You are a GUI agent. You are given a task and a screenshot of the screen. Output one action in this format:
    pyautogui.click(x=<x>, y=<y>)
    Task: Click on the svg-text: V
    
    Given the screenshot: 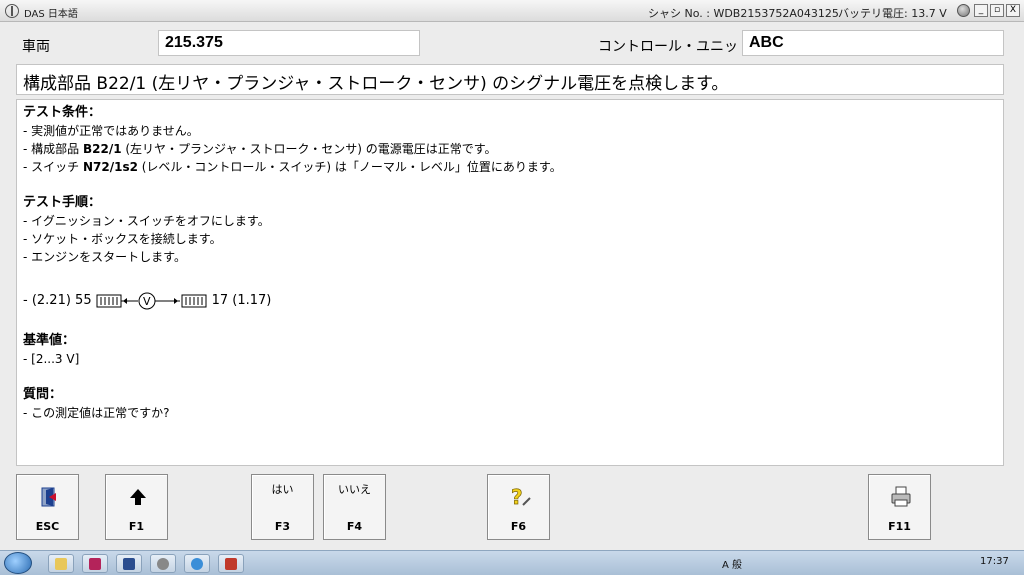 What is the action you would take?
    pyautogui.click(x=147, y=301)
    